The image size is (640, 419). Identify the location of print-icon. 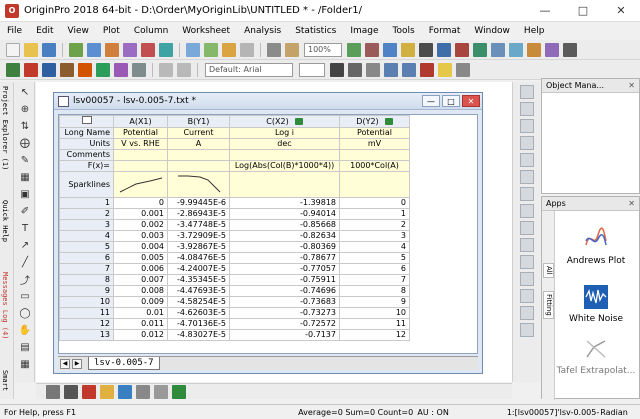
(274, 49).